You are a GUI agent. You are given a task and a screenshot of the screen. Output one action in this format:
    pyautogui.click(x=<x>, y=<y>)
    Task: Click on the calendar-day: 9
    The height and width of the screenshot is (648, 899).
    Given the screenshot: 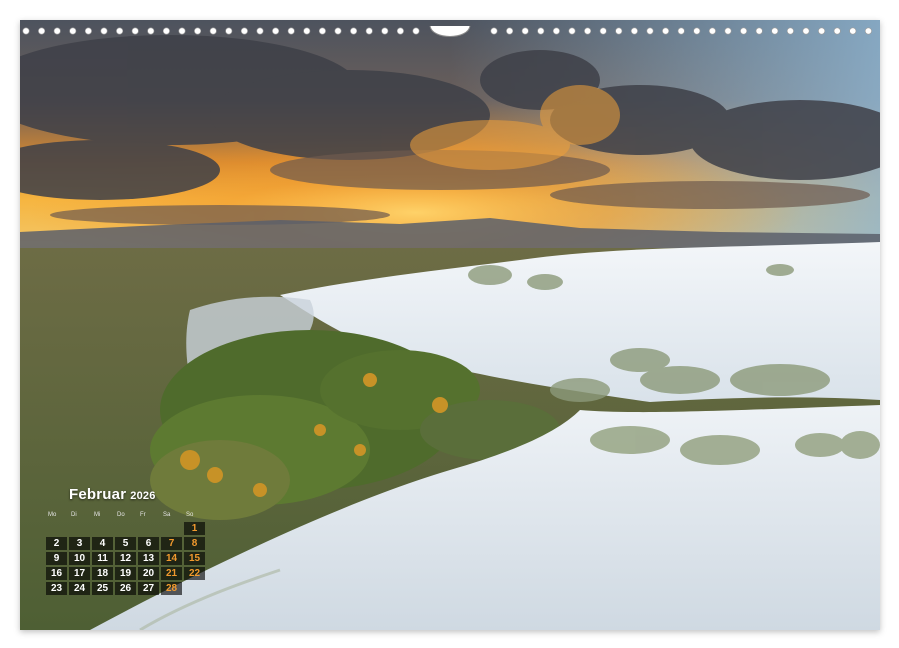 What is the action you would take?
    pyautogui.click(x=56, y=558)
    